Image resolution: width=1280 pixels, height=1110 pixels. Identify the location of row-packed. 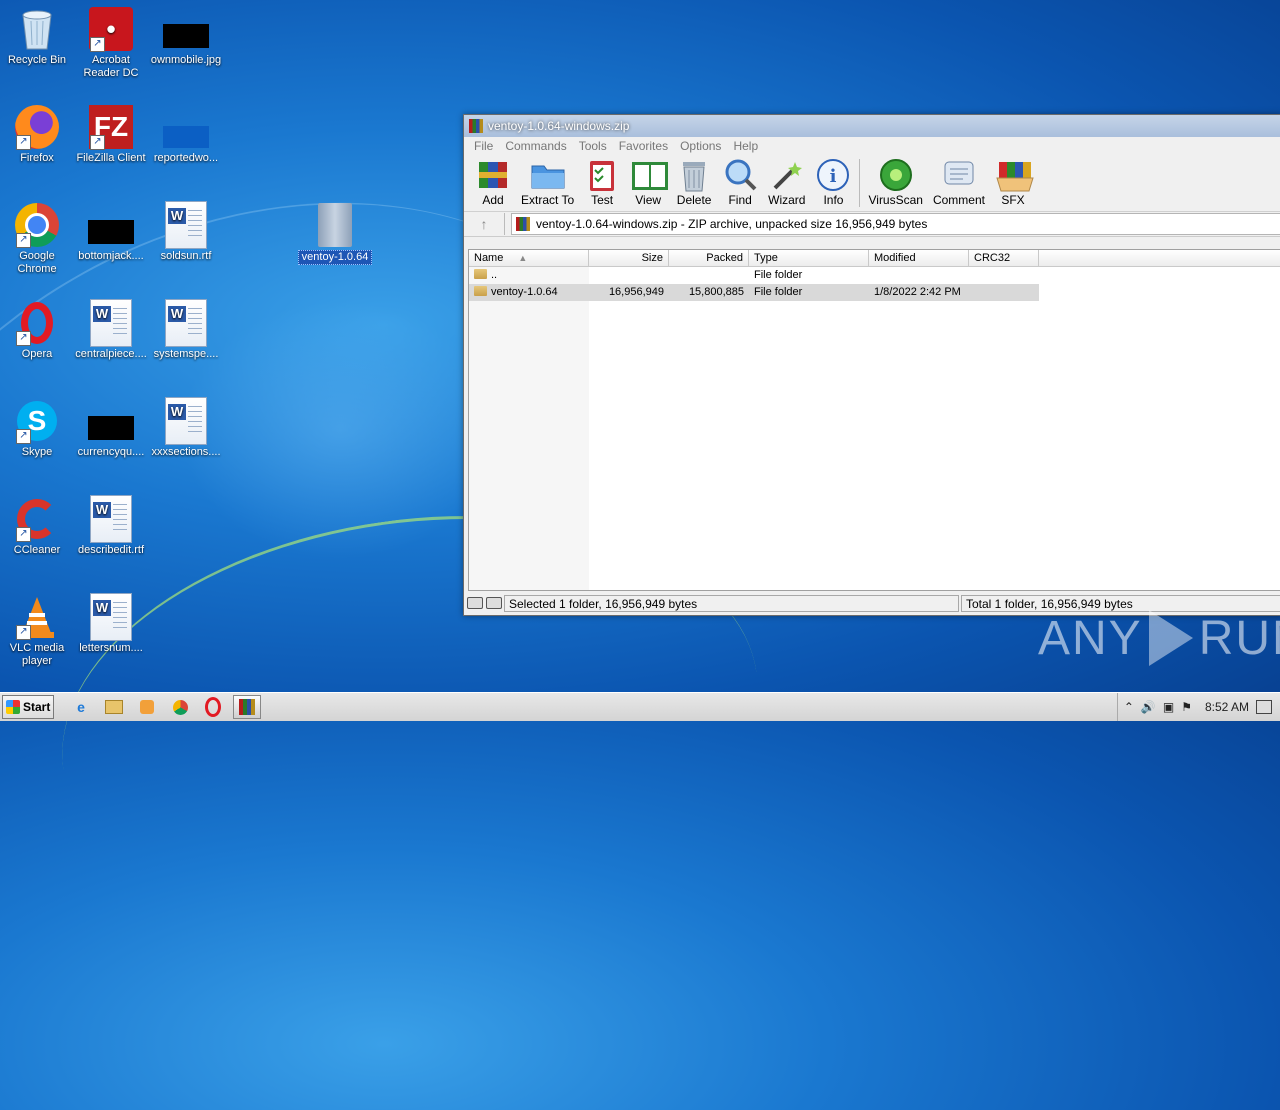
(709, 275).